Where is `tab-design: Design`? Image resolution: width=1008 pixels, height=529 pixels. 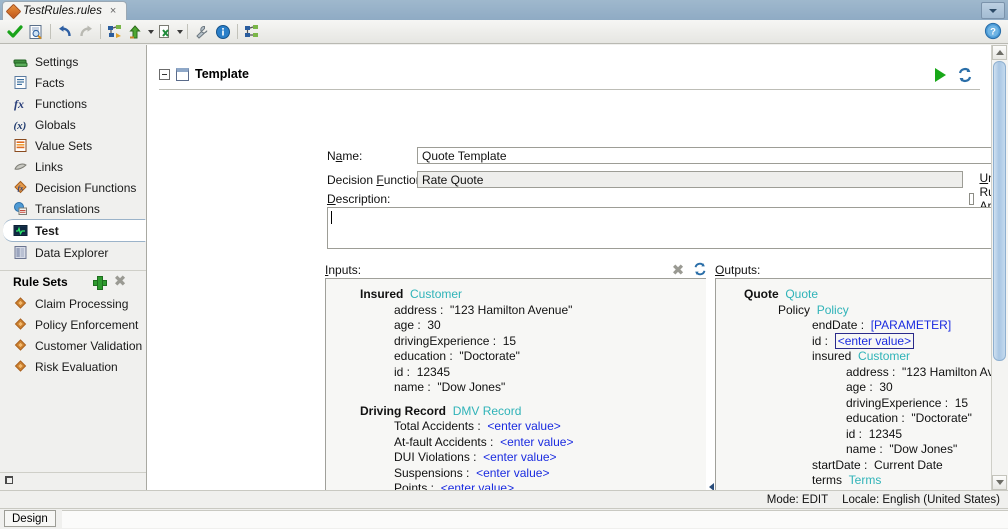
tab-design: Design is located at coordinates (30, 518).